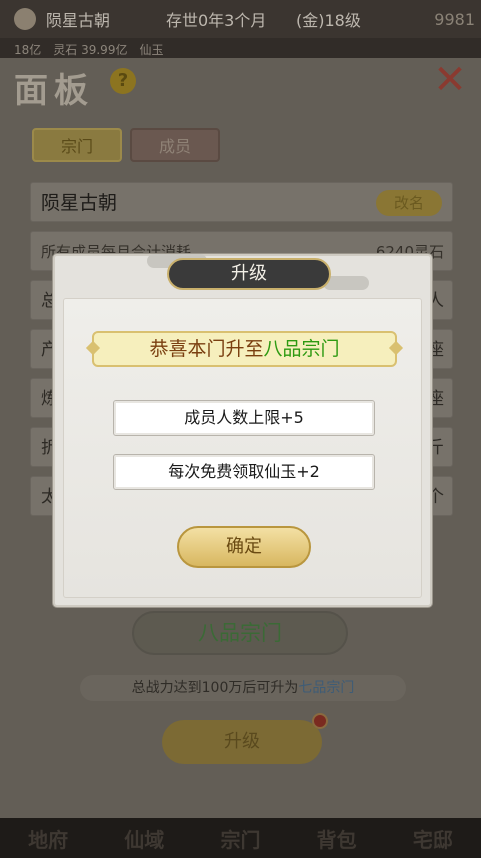 The image size is (481, 858). Describe the element at coordinates (244, 547) in the screenshot. I see `confirm-button: 确定` at that location.